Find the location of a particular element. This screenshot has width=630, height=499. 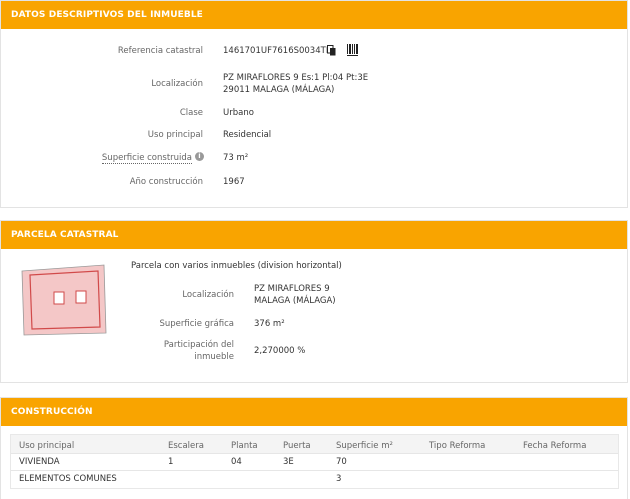

uso-principal-label: Uso principal is located at coordinates (175, 135).